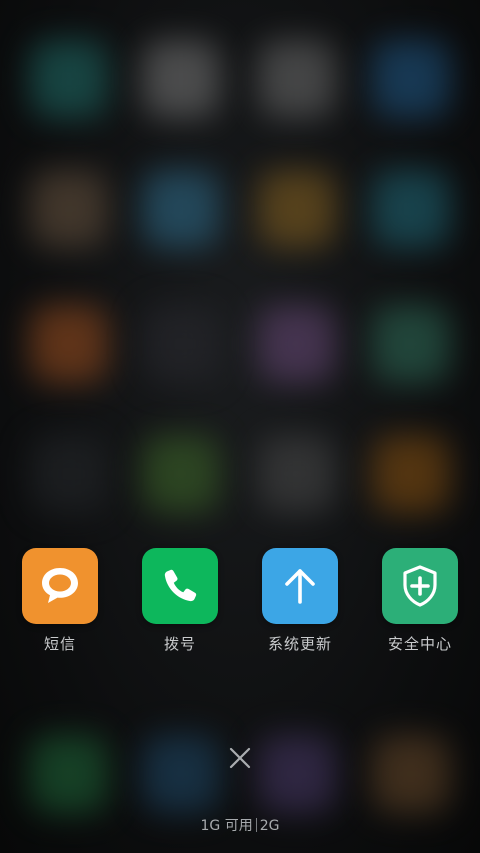 This screenshot has height=853, width=480. What do you see at coordinates (299, 644) in the screenshot?
I see `recent-app-label: 系统更新` at bounding box center [299, 644].